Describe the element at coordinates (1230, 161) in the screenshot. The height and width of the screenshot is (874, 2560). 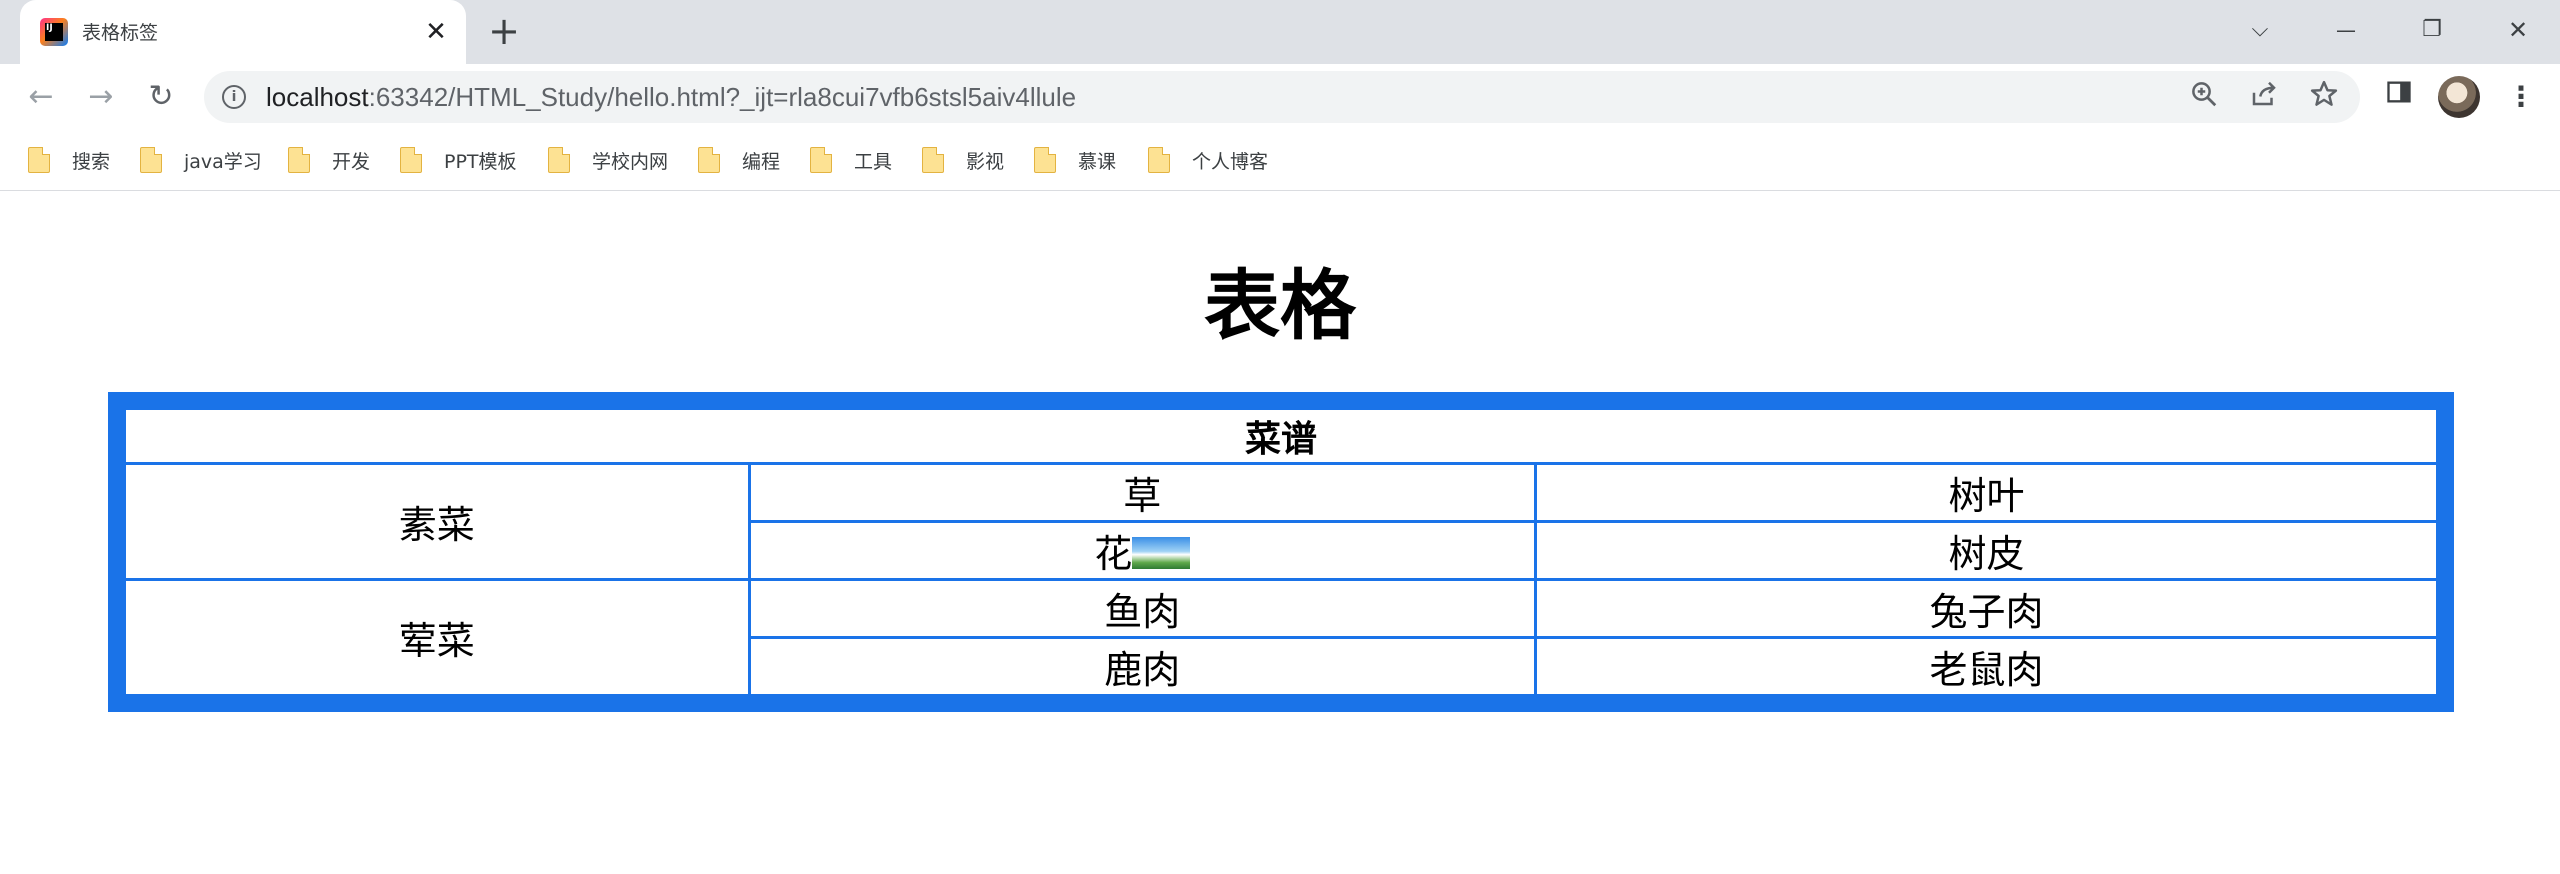
I see `bookmark-label: 个人博客` at that location.